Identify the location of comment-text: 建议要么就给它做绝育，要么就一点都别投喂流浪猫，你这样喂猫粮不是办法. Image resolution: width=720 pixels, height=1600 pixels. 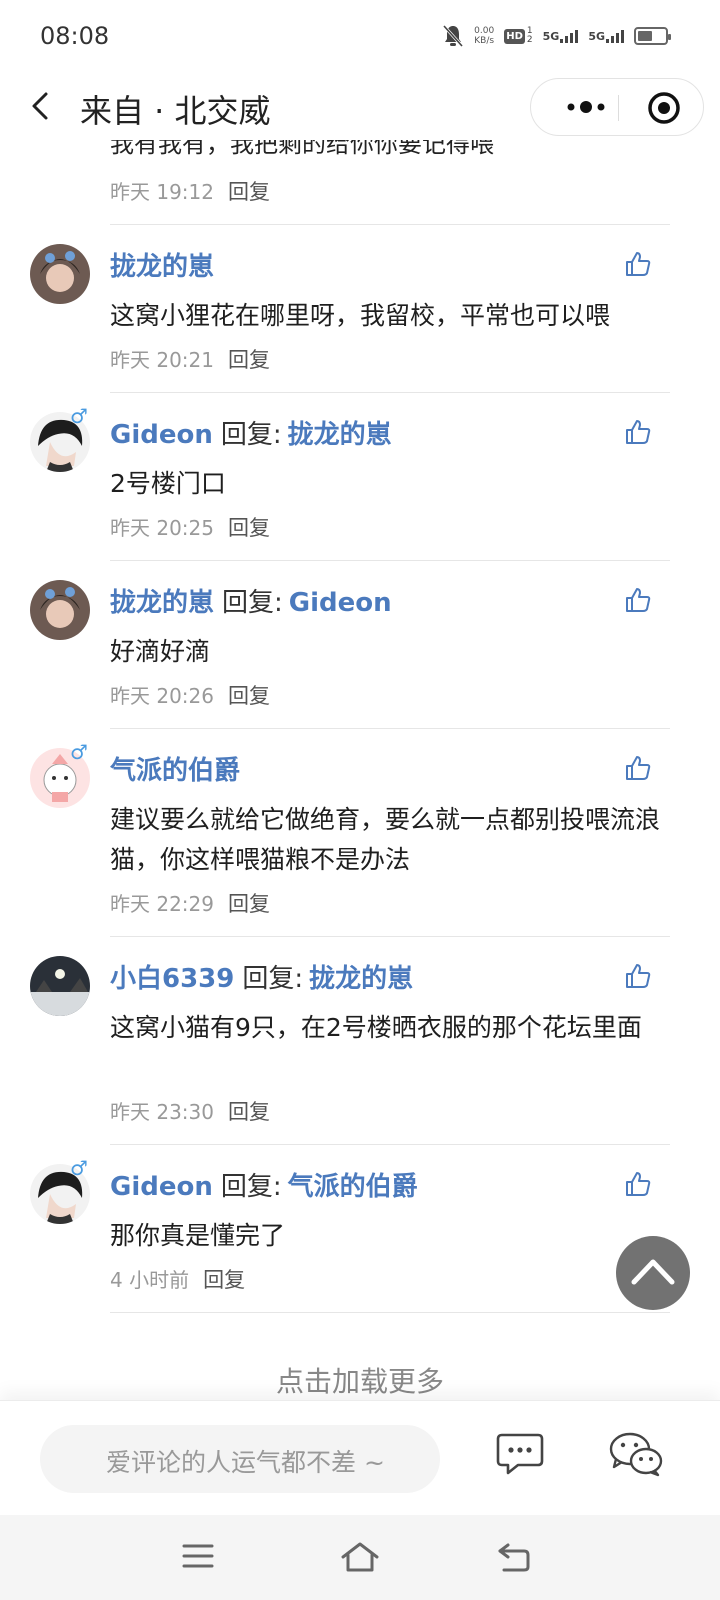
(385, 839).